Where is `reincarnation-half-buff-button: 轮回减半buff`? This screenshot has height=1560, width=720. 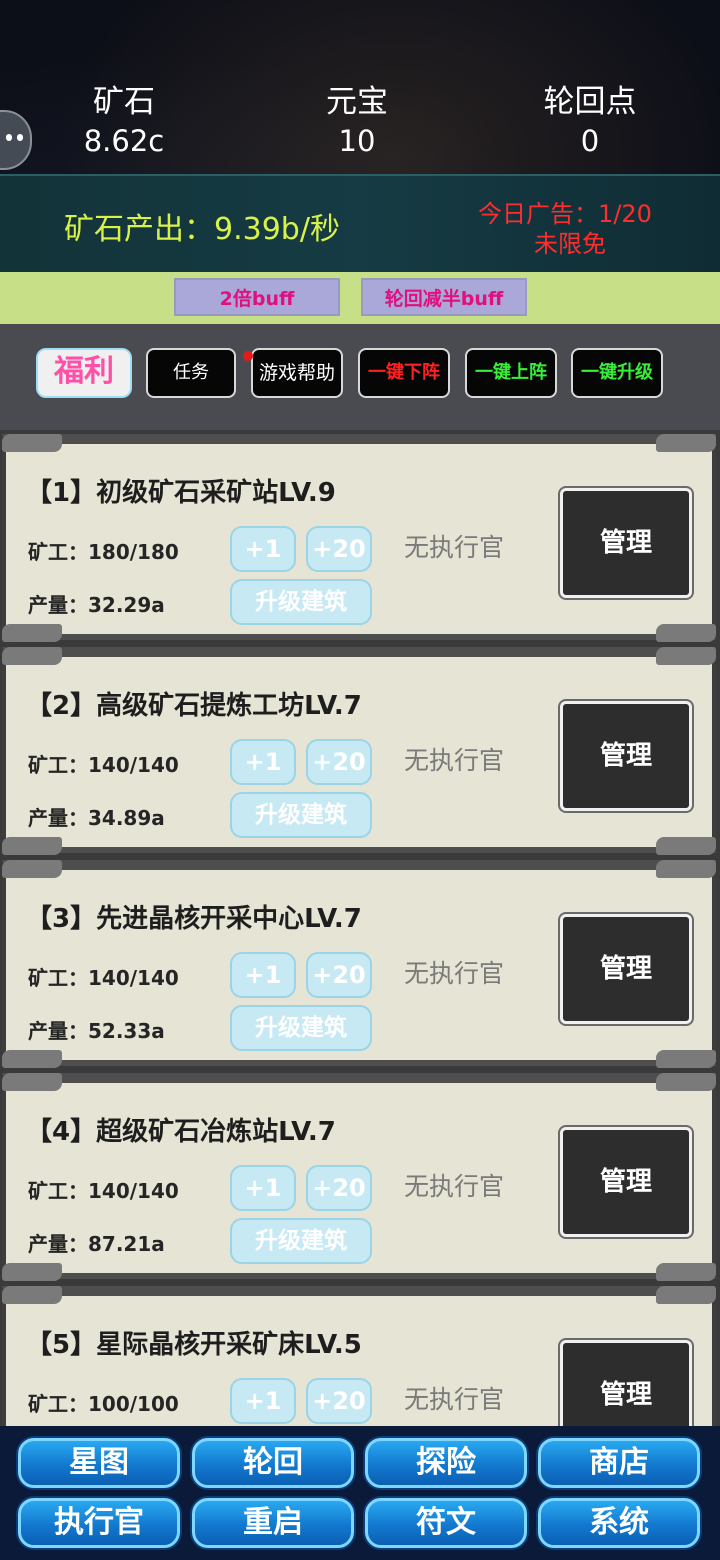 reincarnation-half-buff-button: 轮回减半buff is located at coordinates (444, 297).